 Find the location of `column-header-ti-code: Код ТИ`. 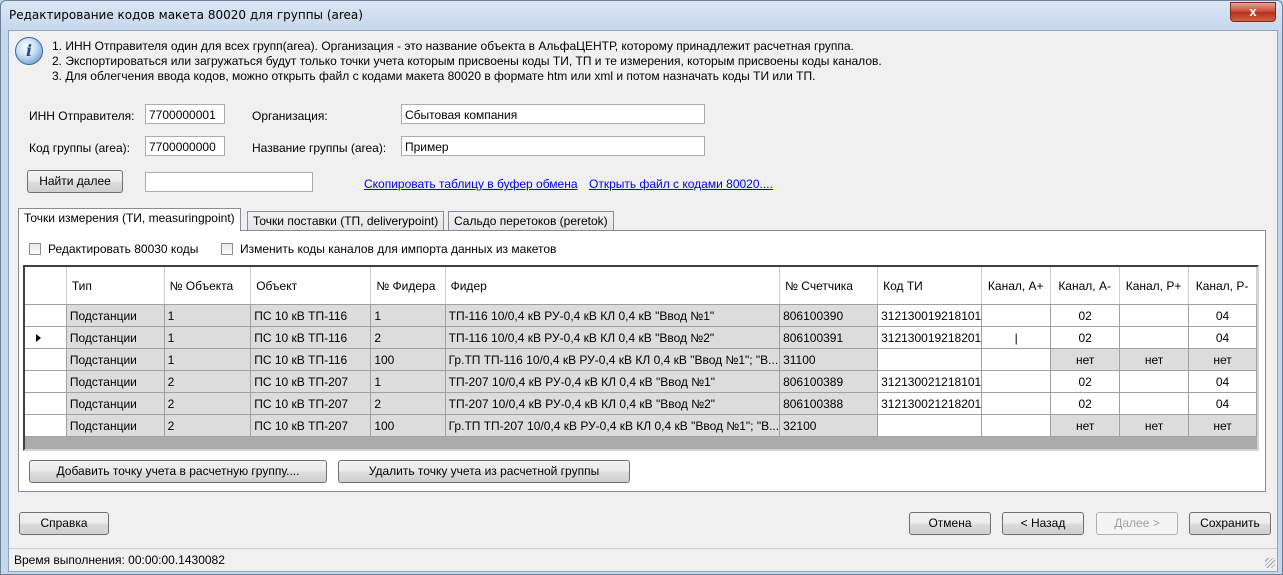

column-header-ti-code: Код ТИ is located at coordinates (930, 286).